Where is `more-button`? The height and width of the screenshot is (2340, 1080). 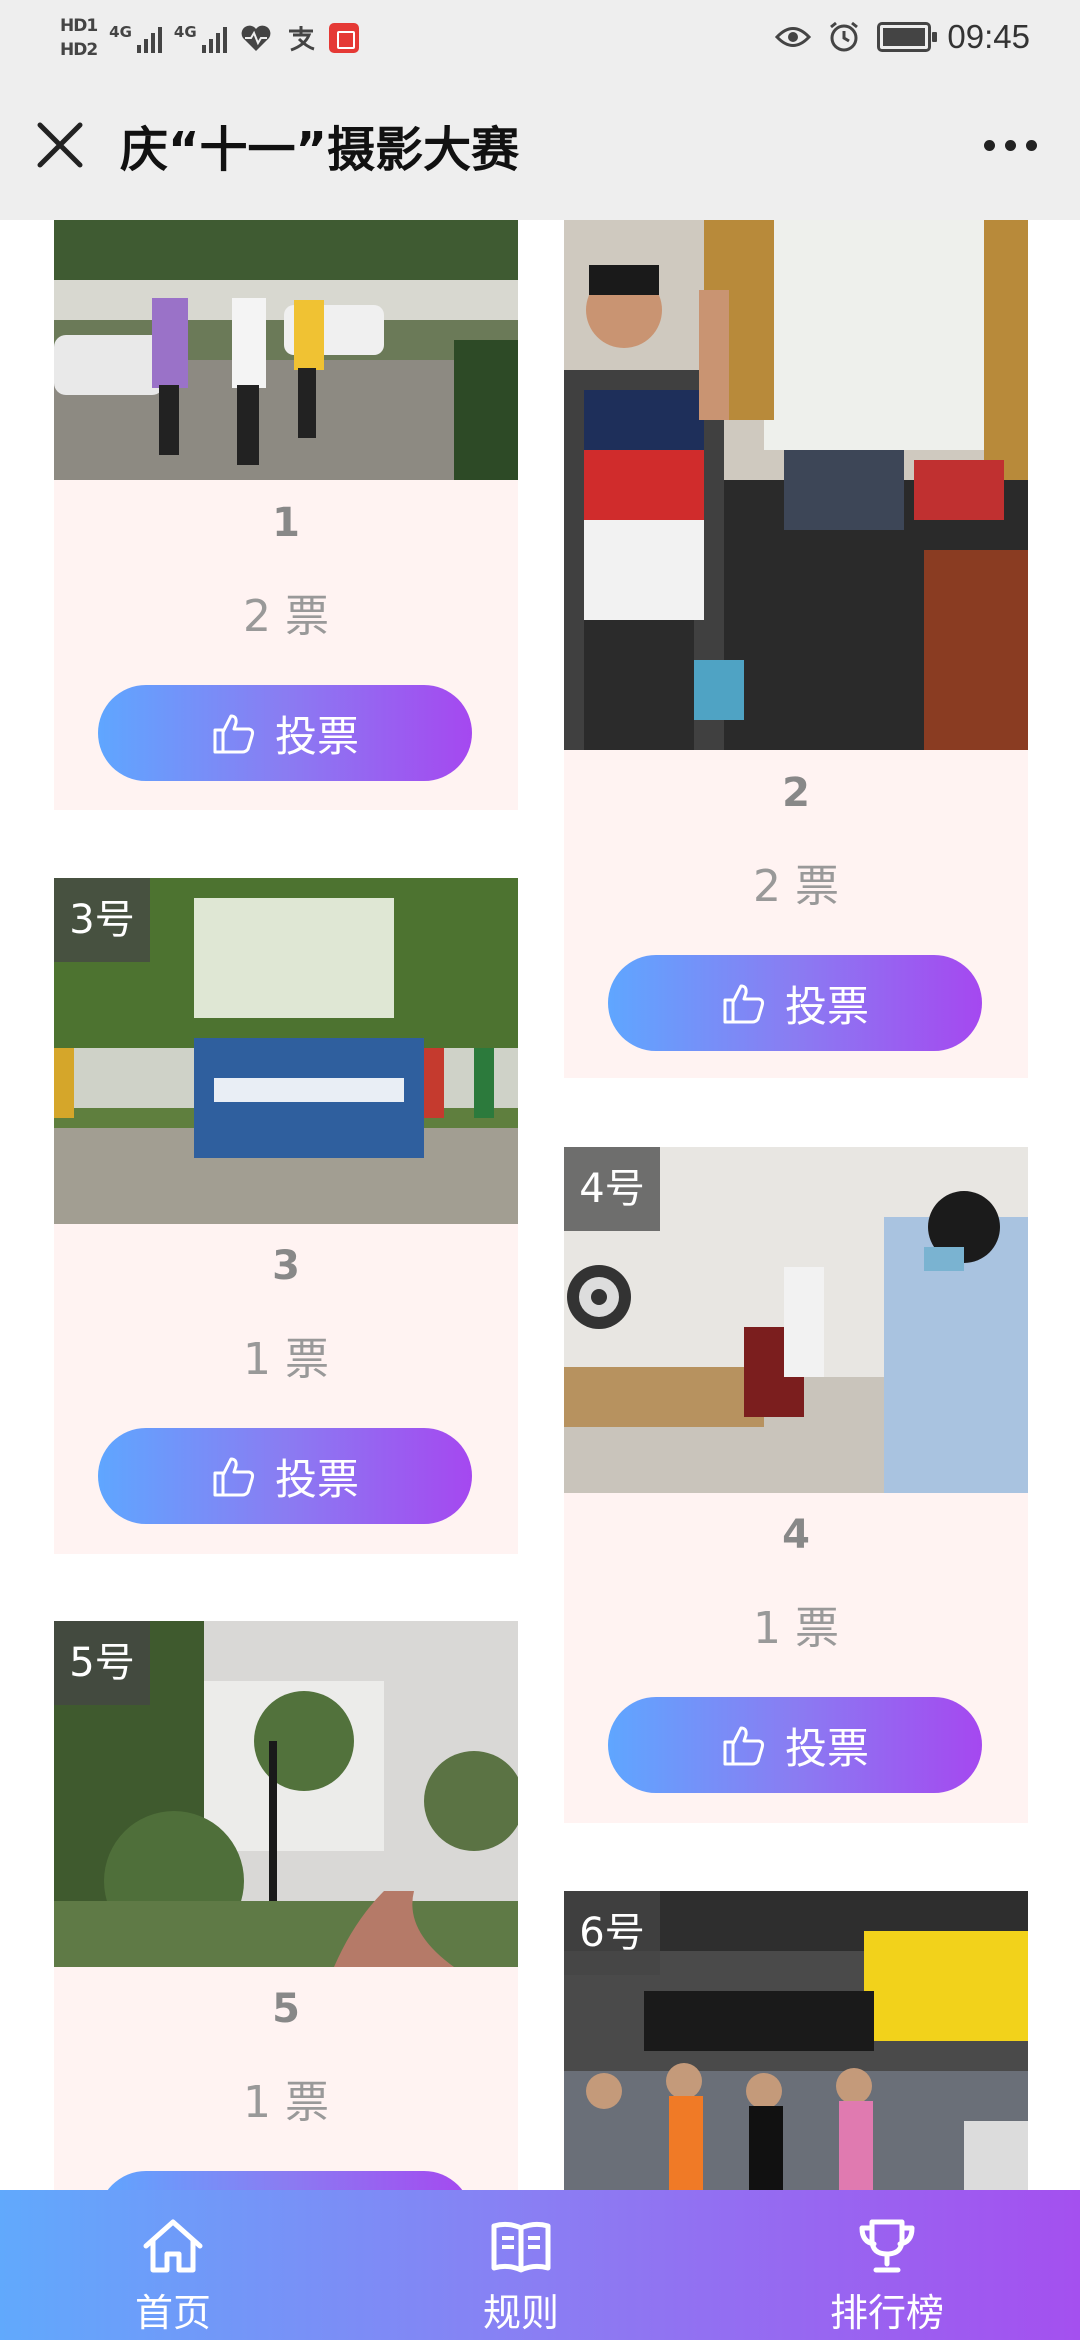
more-button is located at coordinates (1010, 145).